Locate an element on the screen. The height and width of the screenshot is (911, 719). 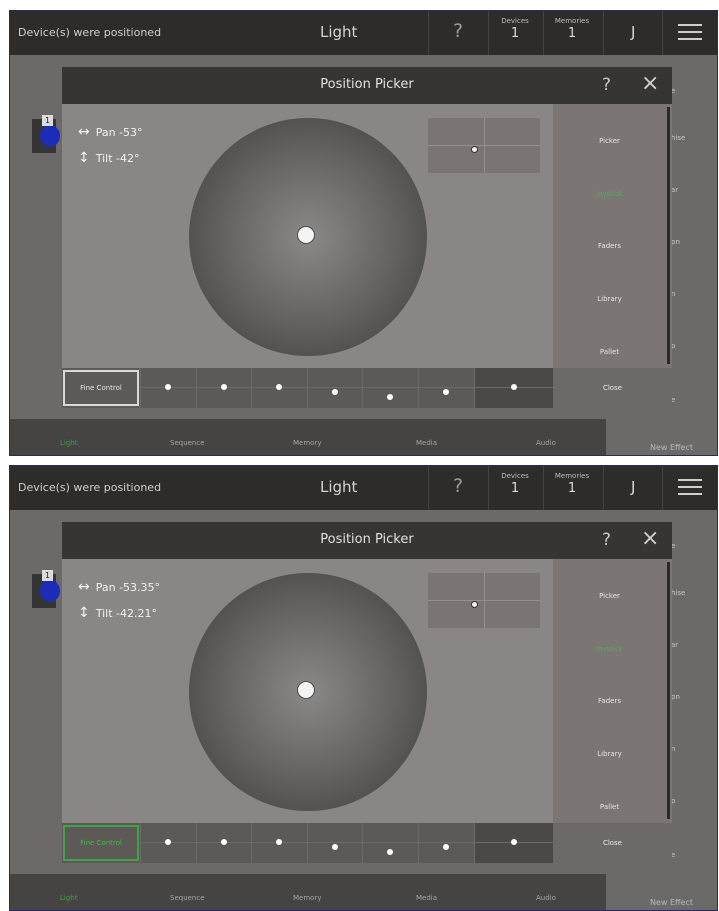
tilt-readout: ↕ Tilt -42.21° is located at coordinates (117, 613).